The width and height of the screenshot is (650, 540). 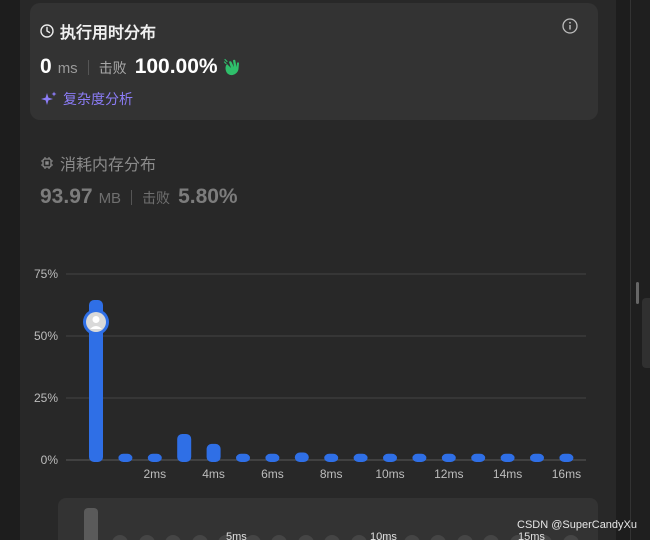 I want to click on overview-tick-label: 5ms, so click(x=236, y=535).